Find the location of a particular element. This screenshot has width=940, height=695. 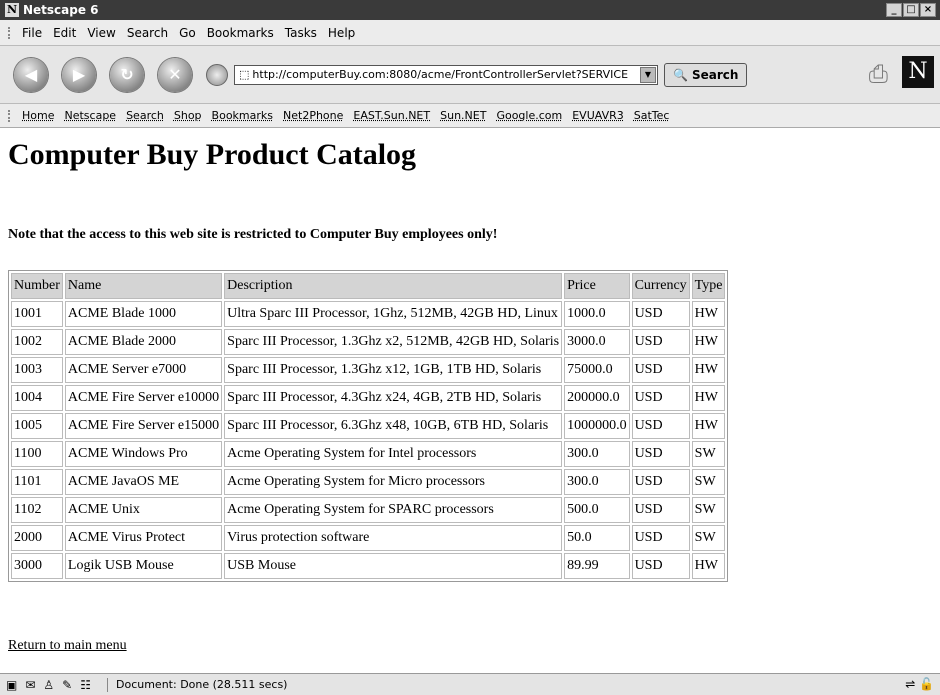

cell-number: 1102 is located at coordinates (37, 510).